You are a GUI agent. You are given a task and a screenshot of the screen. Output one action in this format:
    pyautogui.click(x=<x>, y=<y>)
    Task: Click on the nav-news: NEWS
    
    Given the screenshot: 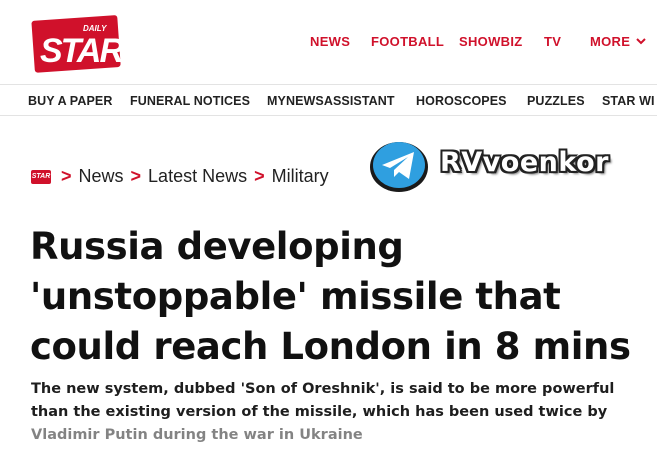 What is the action you would take?
    pyautogui.click(x=330, y=41)
    